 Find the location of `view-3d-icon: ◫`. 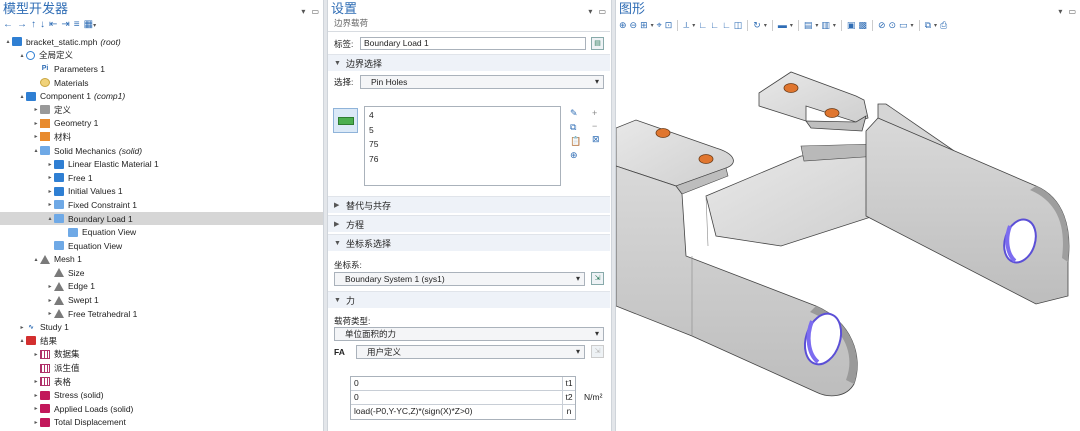

view-3d-icon: ◫ is located at coordinates (738, 25).